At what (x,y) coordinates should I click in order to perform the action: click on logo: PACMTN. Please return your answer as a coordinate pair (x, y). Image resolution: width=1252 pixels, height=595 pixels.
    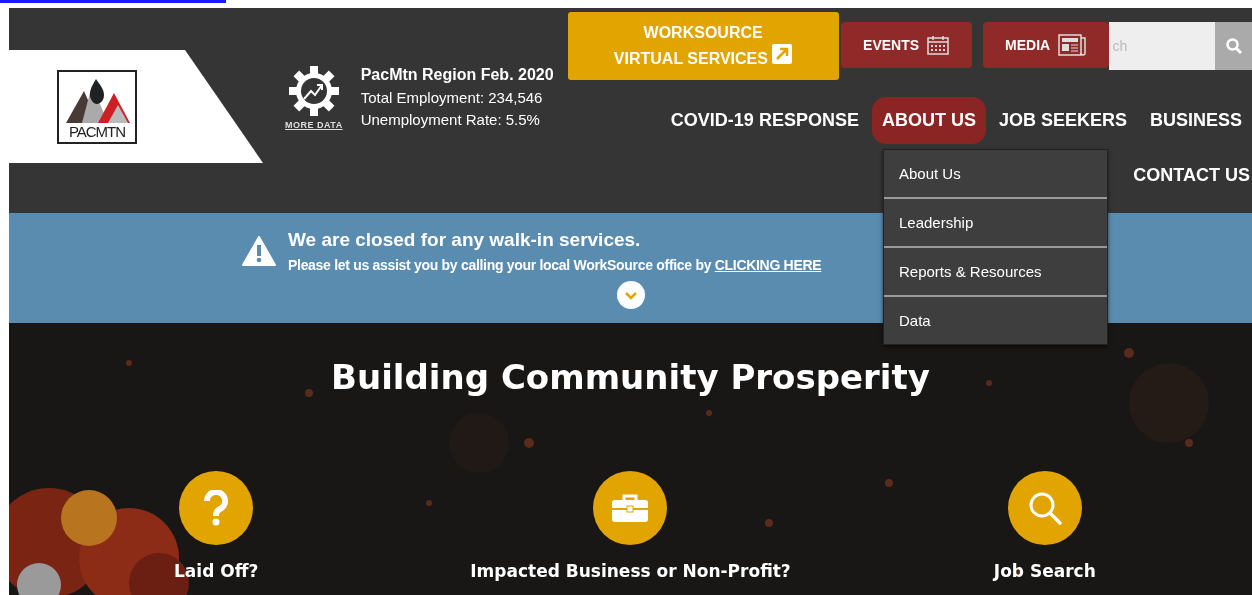
    Looking at the image, I should click on (97, 106).